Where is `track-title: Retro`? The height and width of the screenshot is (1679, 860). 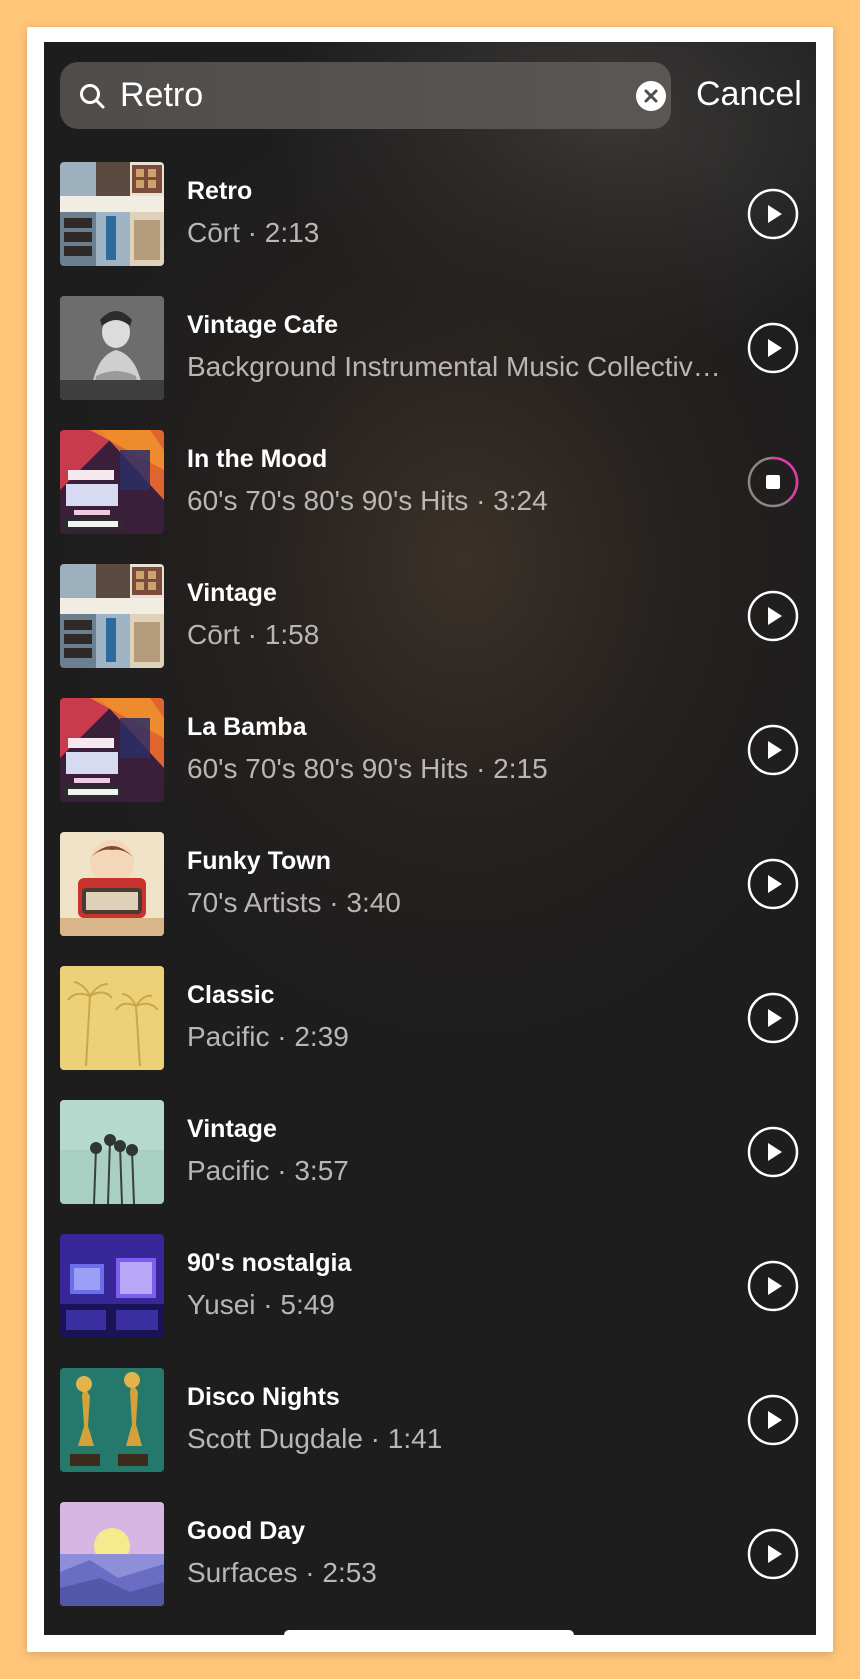
track-title: Retro is located at coordinates (220, 191).